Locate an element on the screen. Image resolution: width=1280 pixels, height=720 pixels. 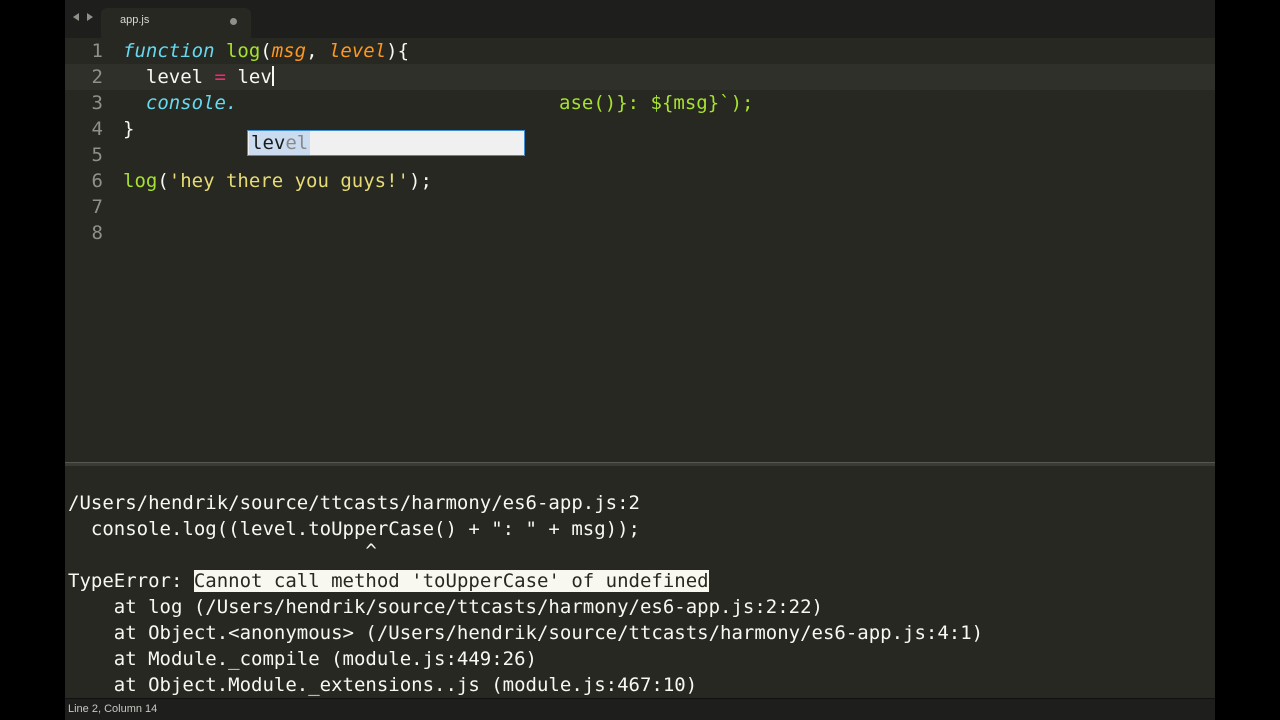
function-name: log is located at coordinates (243, 51).